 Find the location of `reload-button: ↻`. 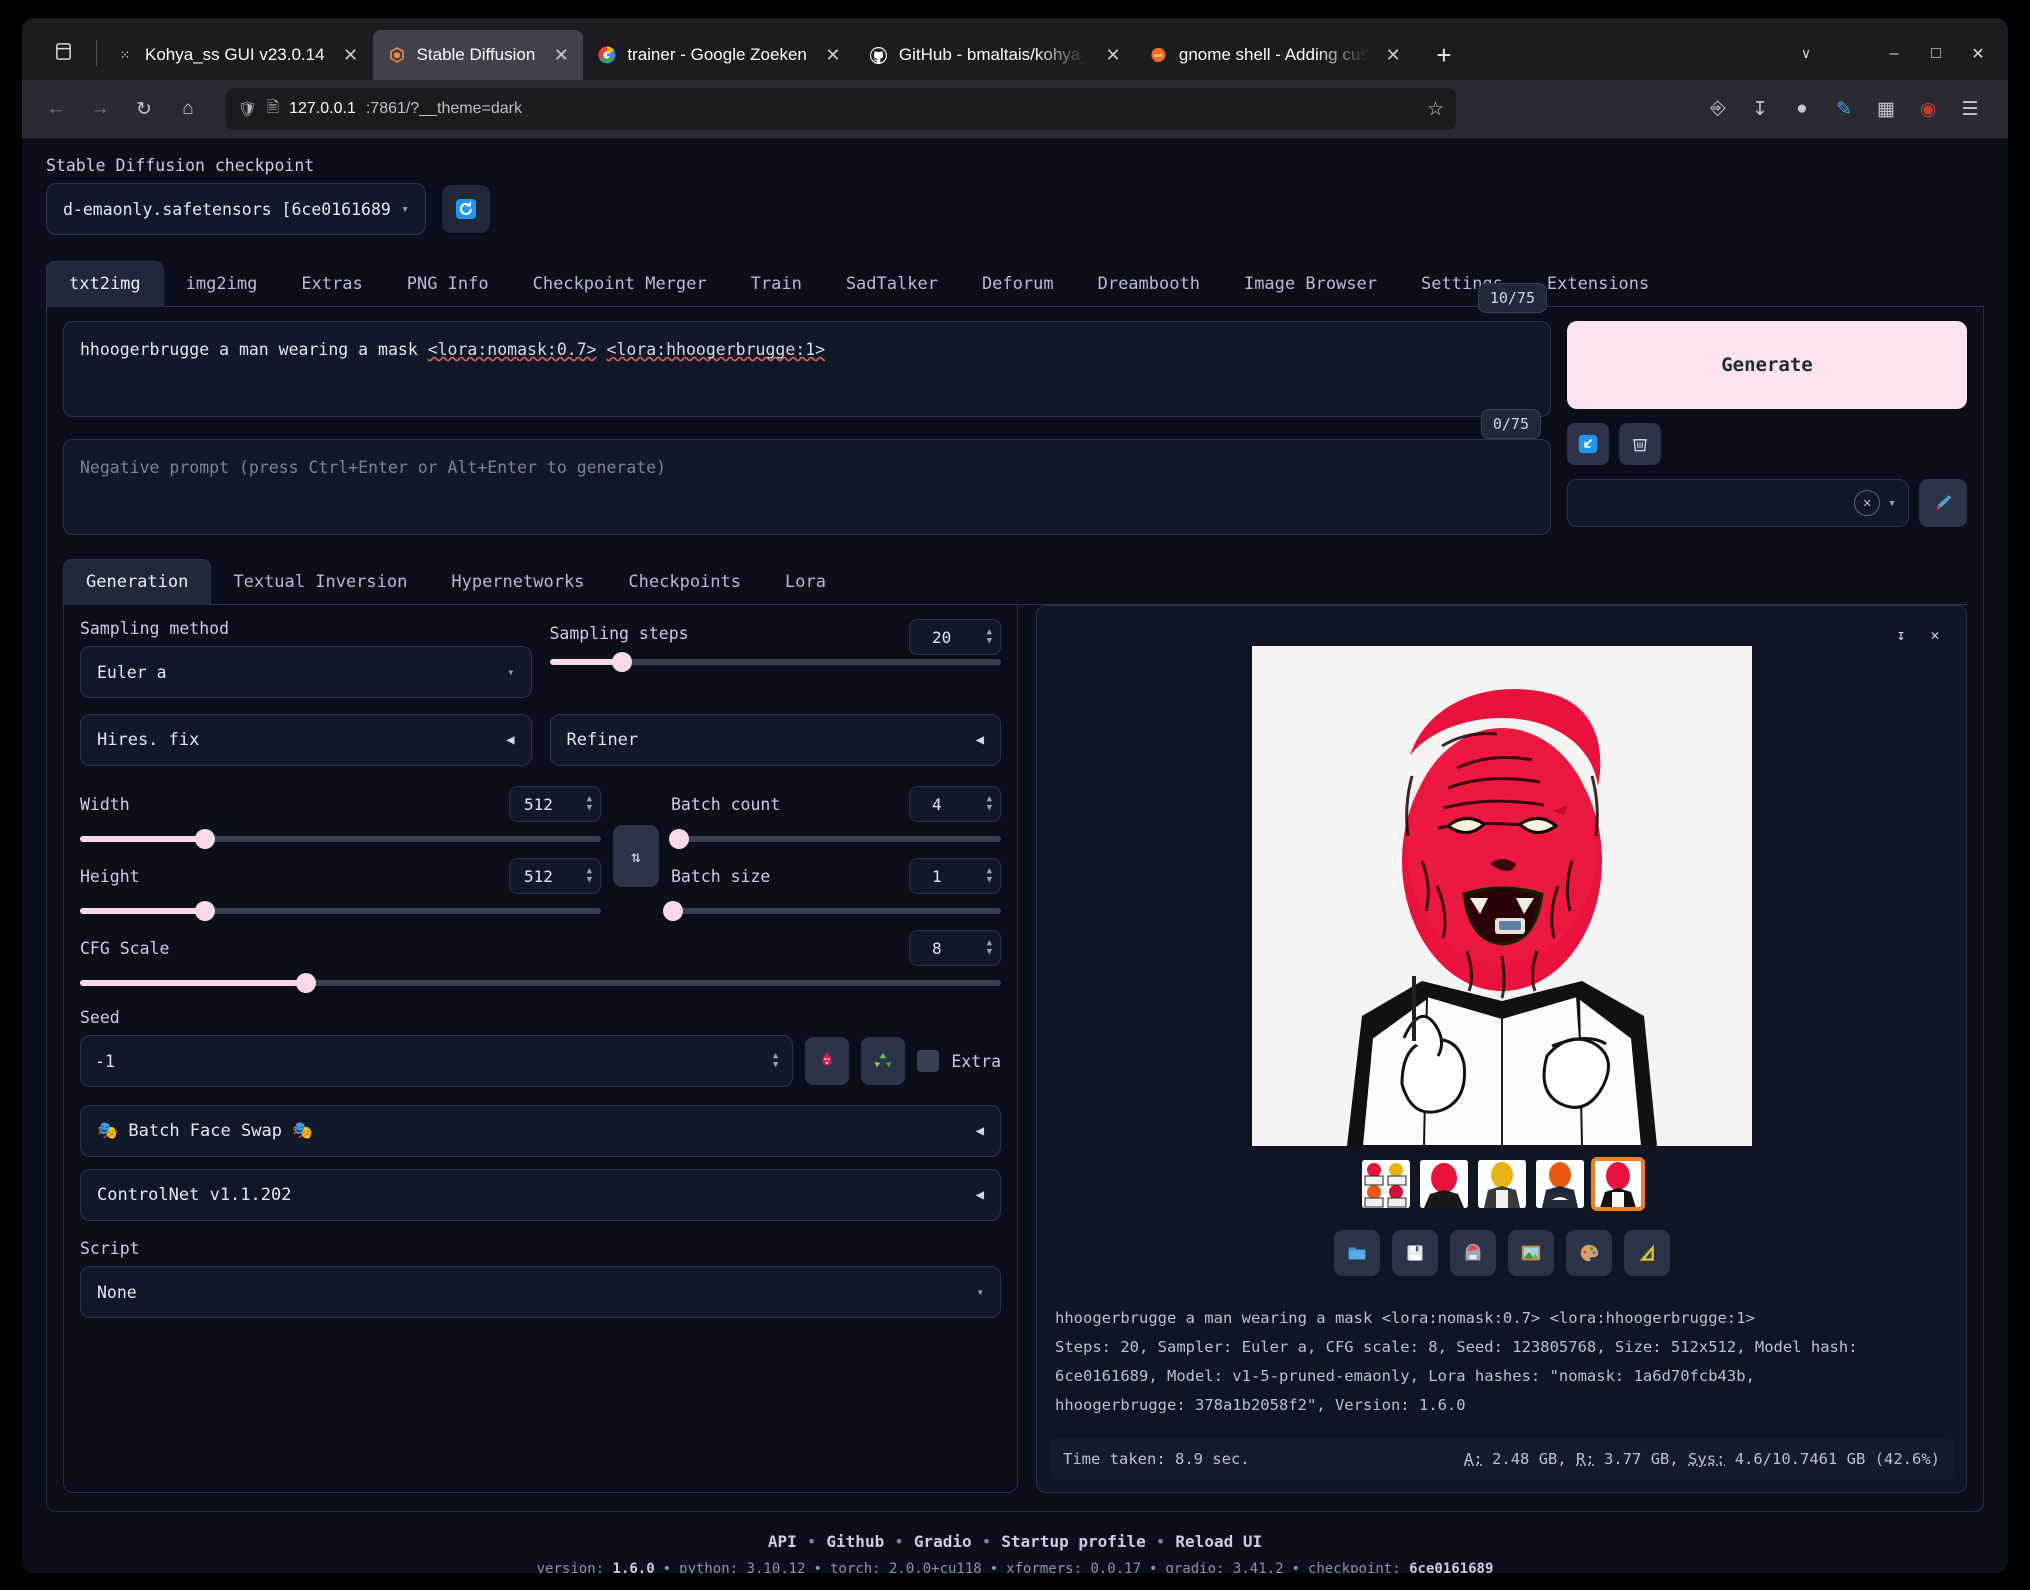

reload-button: ↻ is located at coordinates (144, 109).